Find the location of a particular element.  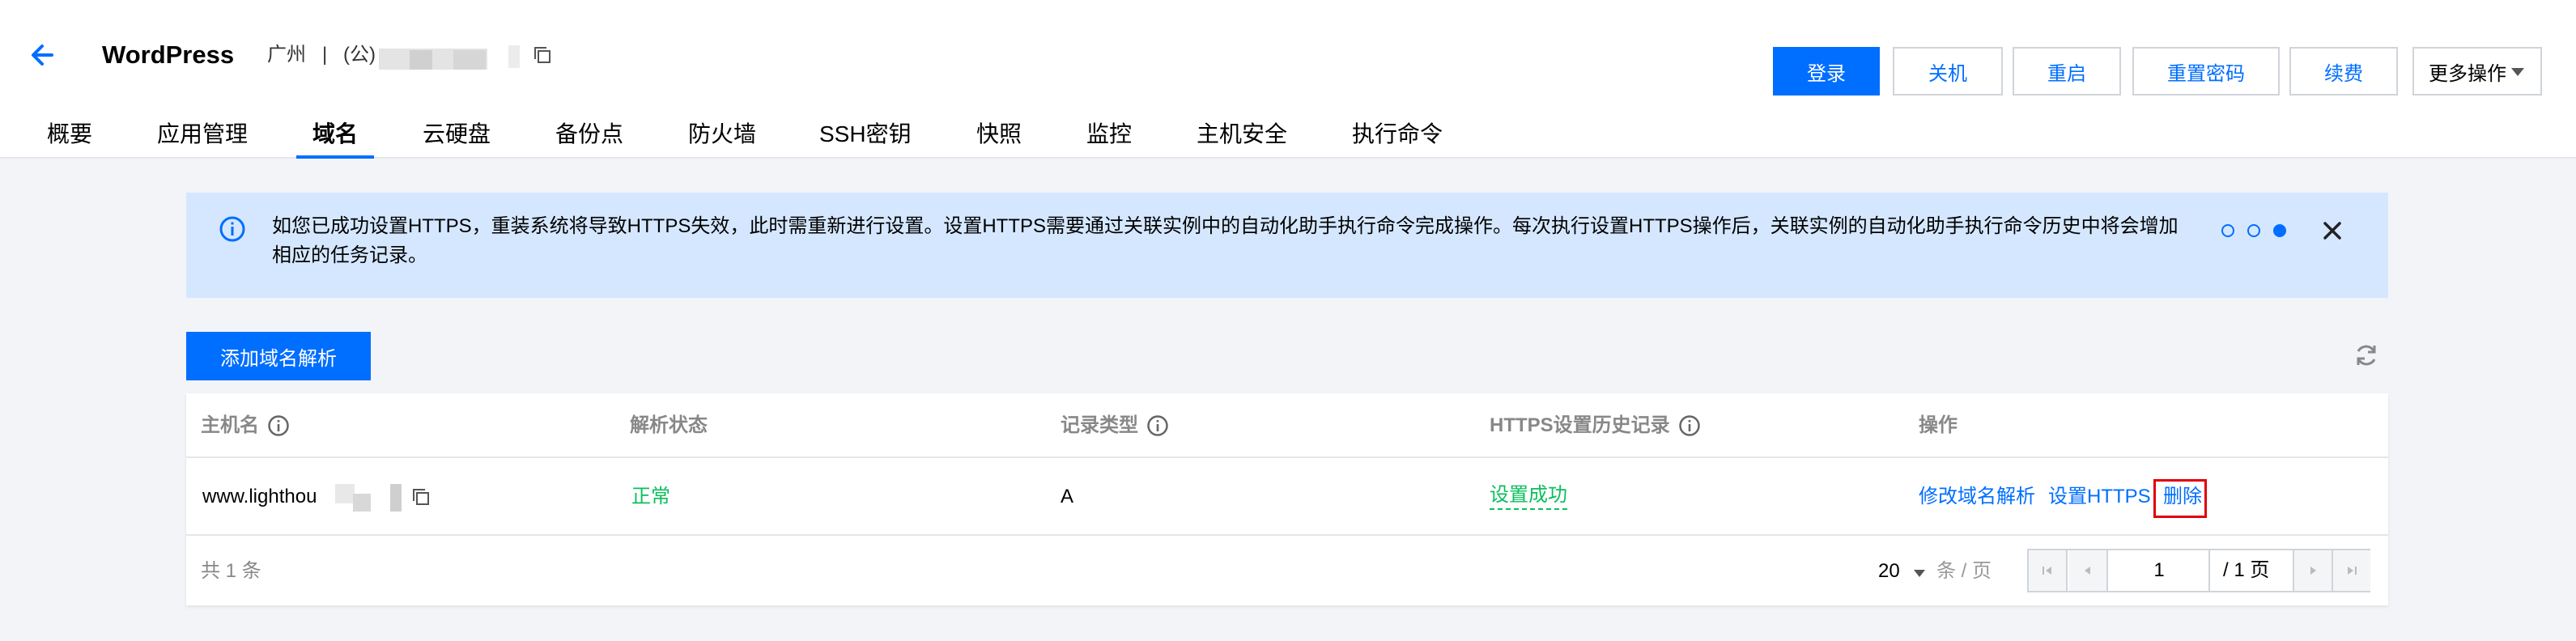

tab-firewall: 防火墙 is located at coordinates (722, 134).